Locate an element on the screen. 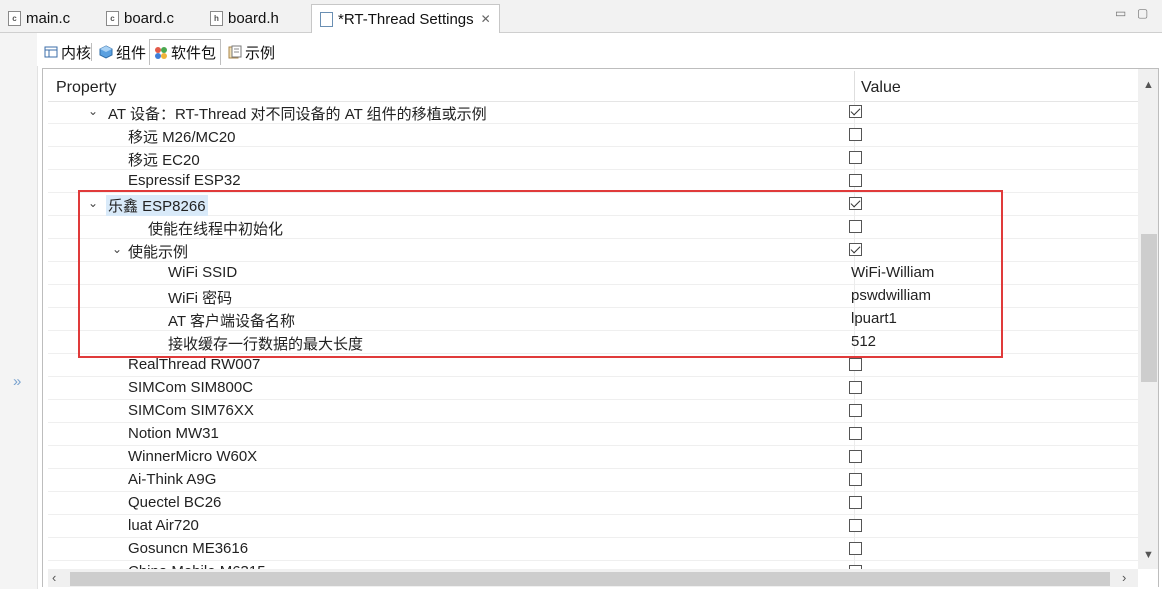 The width and height of the screenshot is (1162, 589). tab-board-h: h board.h is located at coordinates (244, 18).